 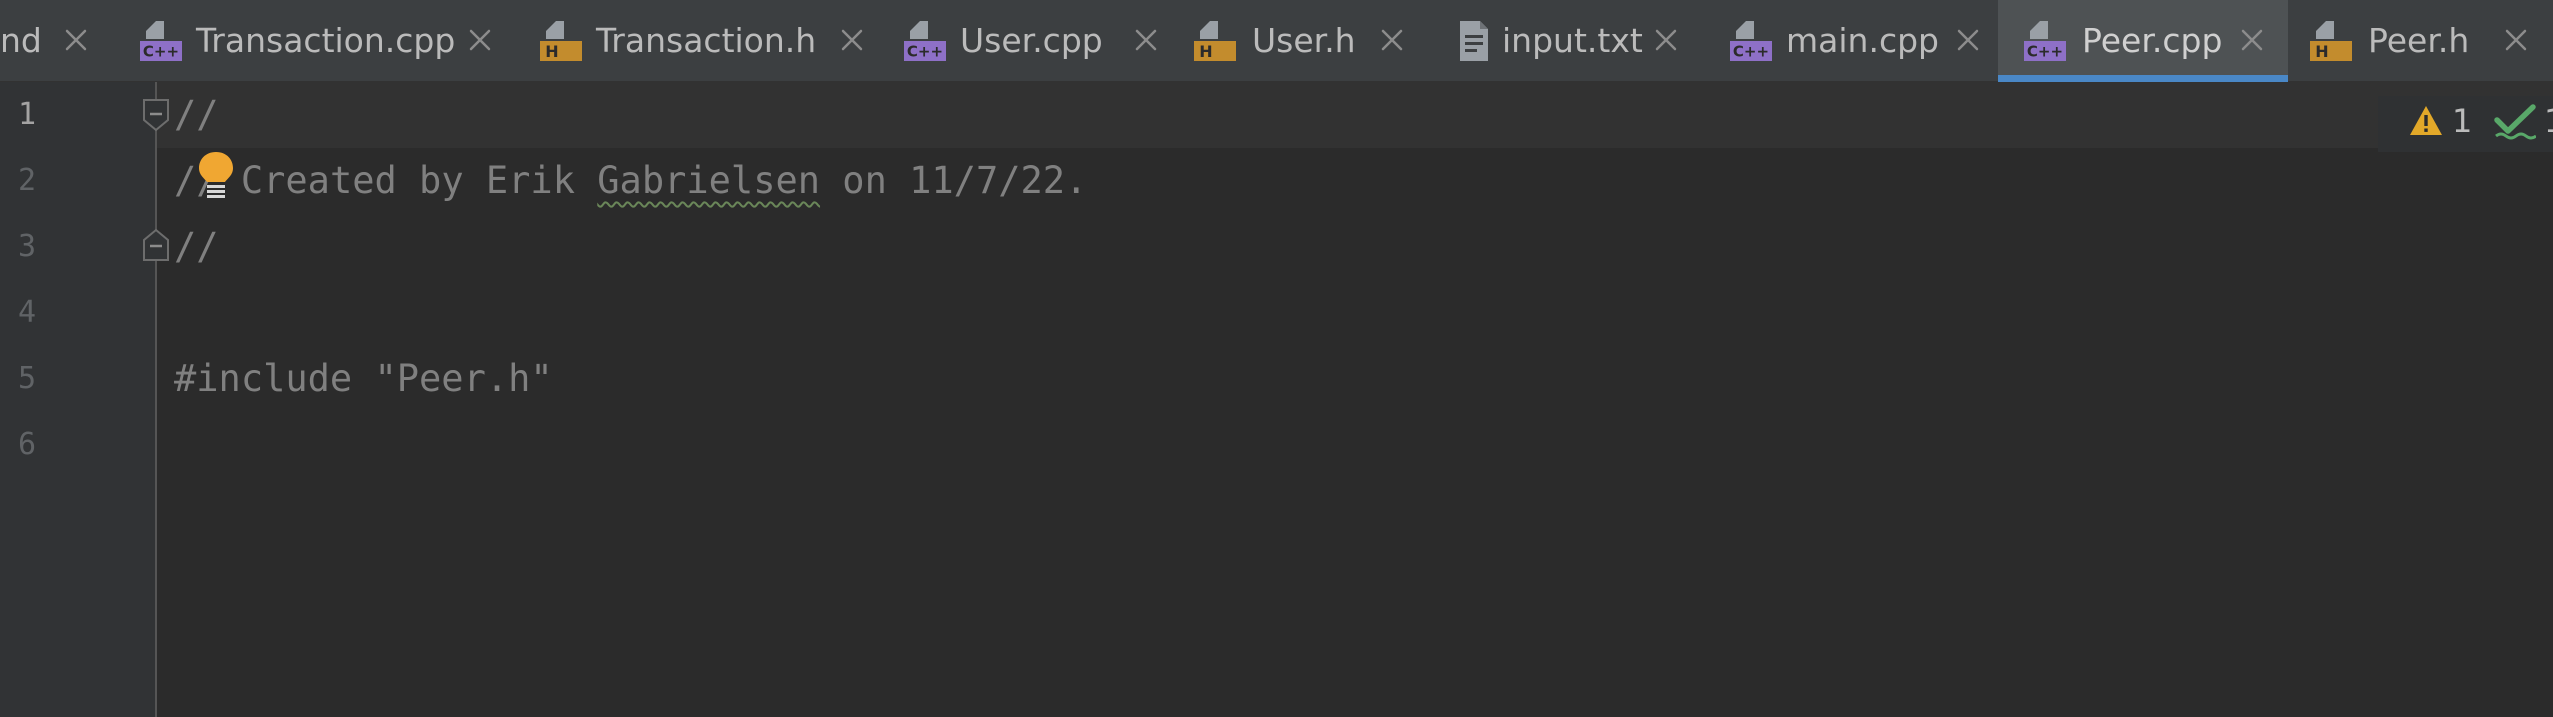 I want to click on text-file-icon, so click(x=1474, y=41).